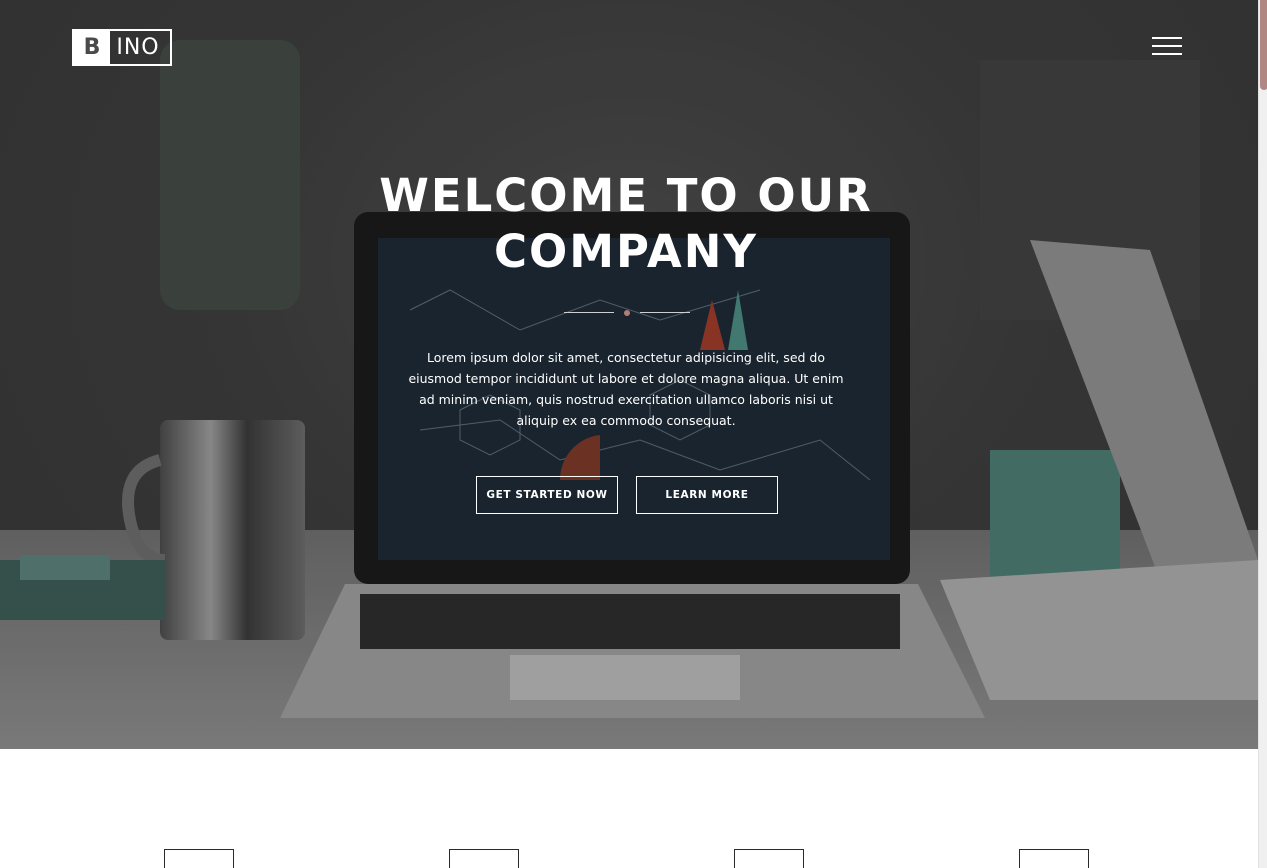 This screenshot has height=868, width=1267. What do you see at coordinates (92, 47) in the screenshot?
I see `logo-initial: B` at bounding box center [92, 47].